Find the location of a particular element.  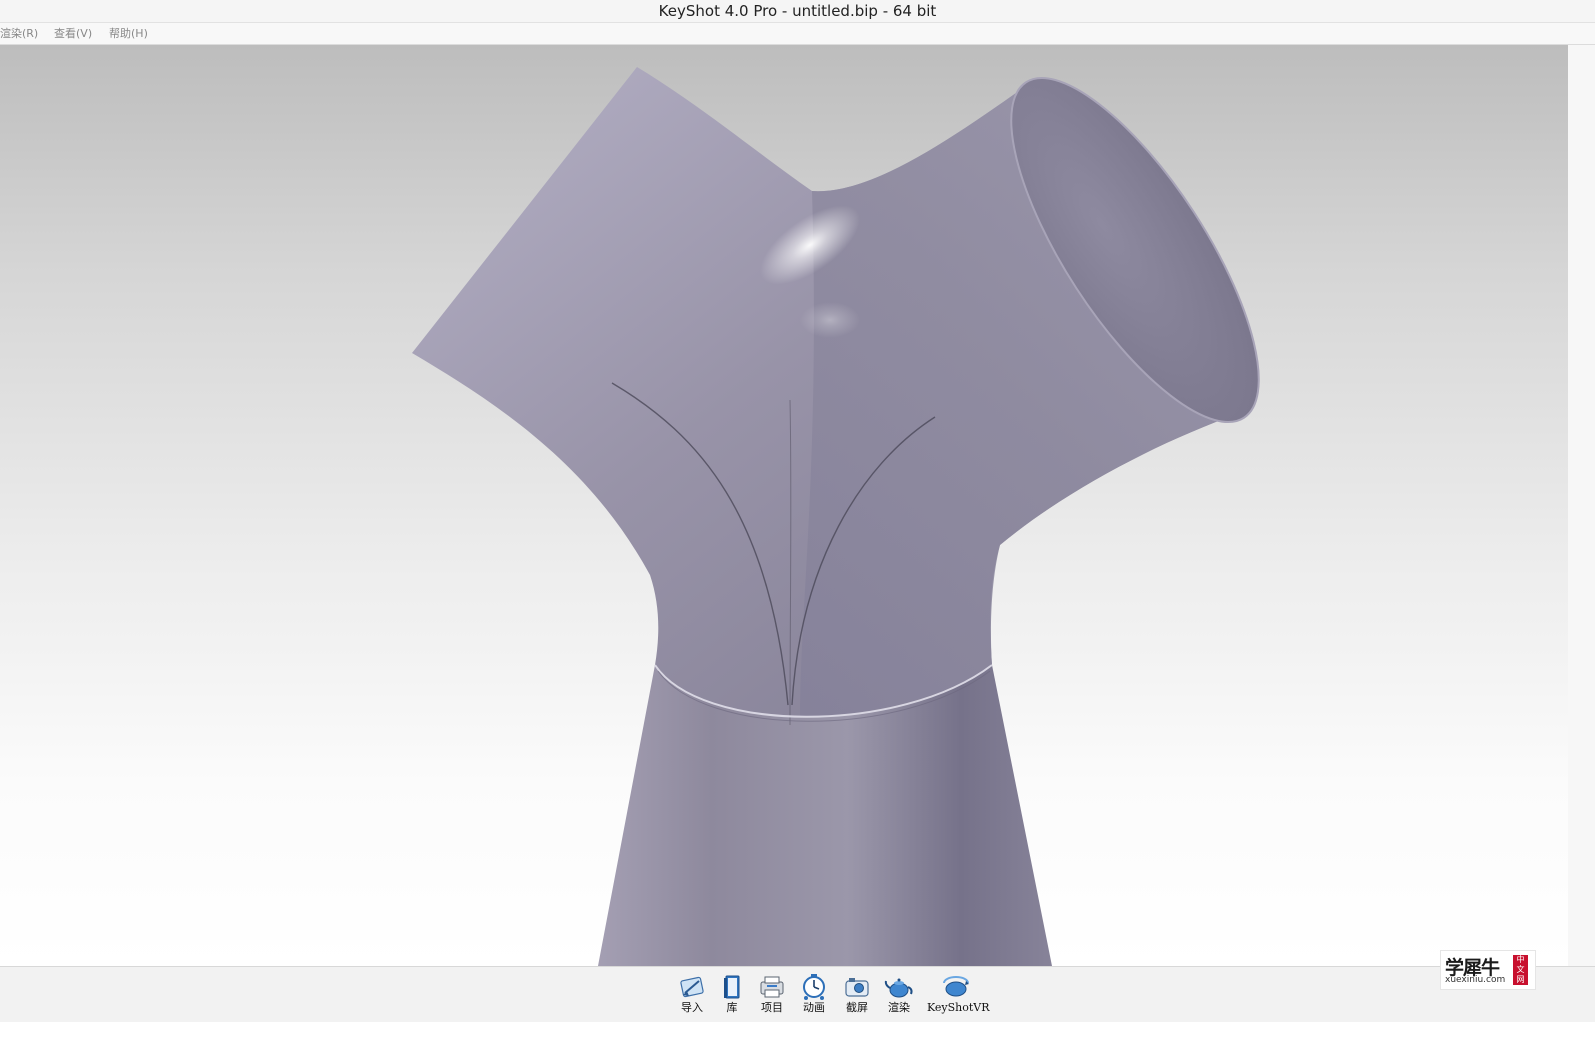

library-icon is located at coordinates (732, 987).